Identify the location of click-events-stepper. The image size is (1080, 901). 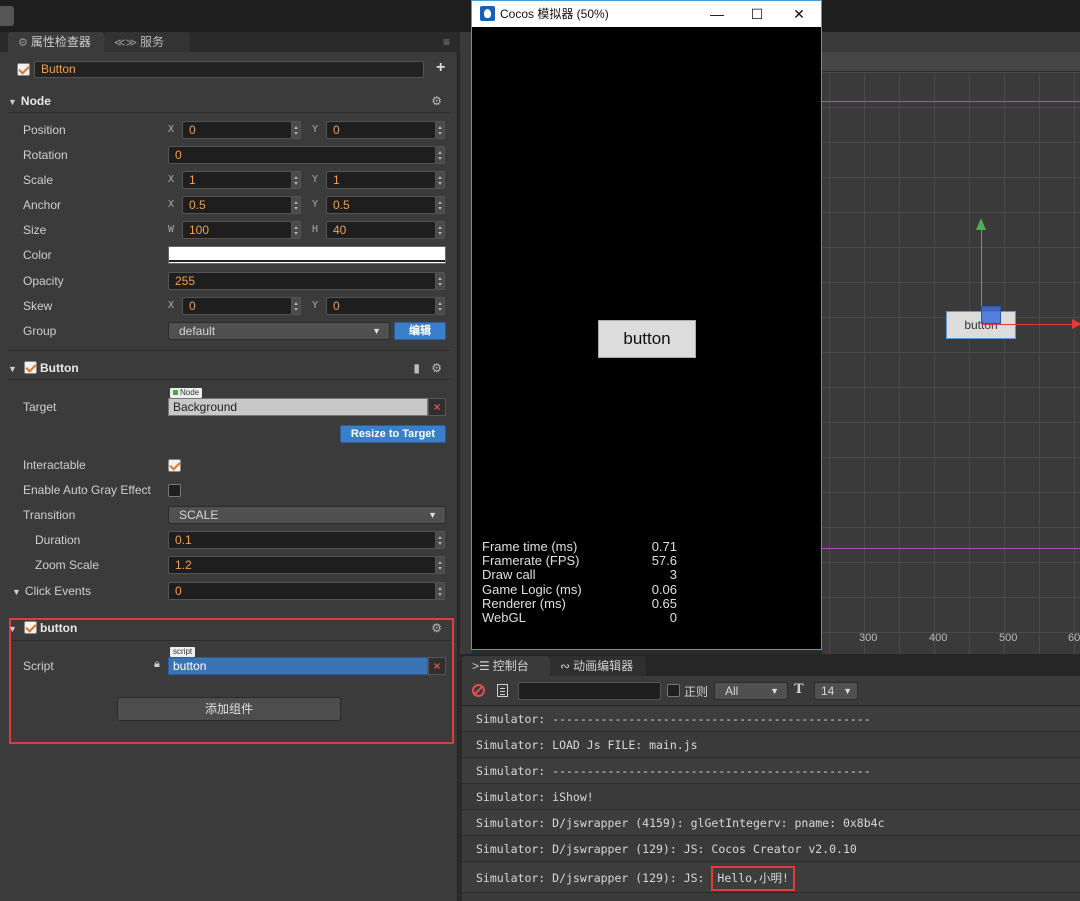
(440, 591).